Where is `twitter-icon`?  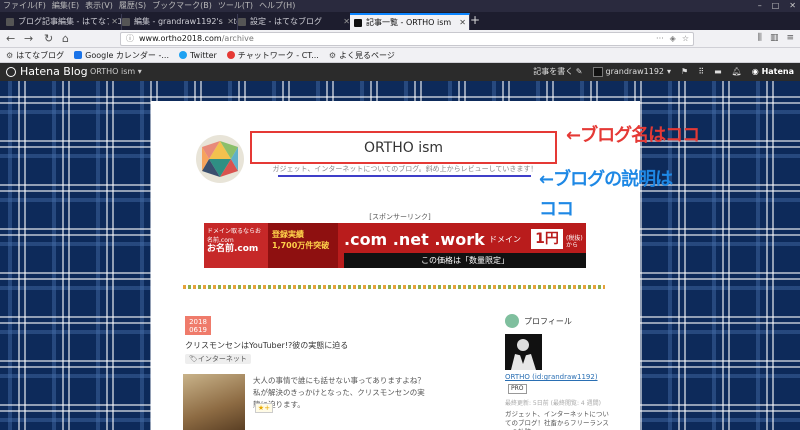 twitter-icon is located at coordinates (182, 55).